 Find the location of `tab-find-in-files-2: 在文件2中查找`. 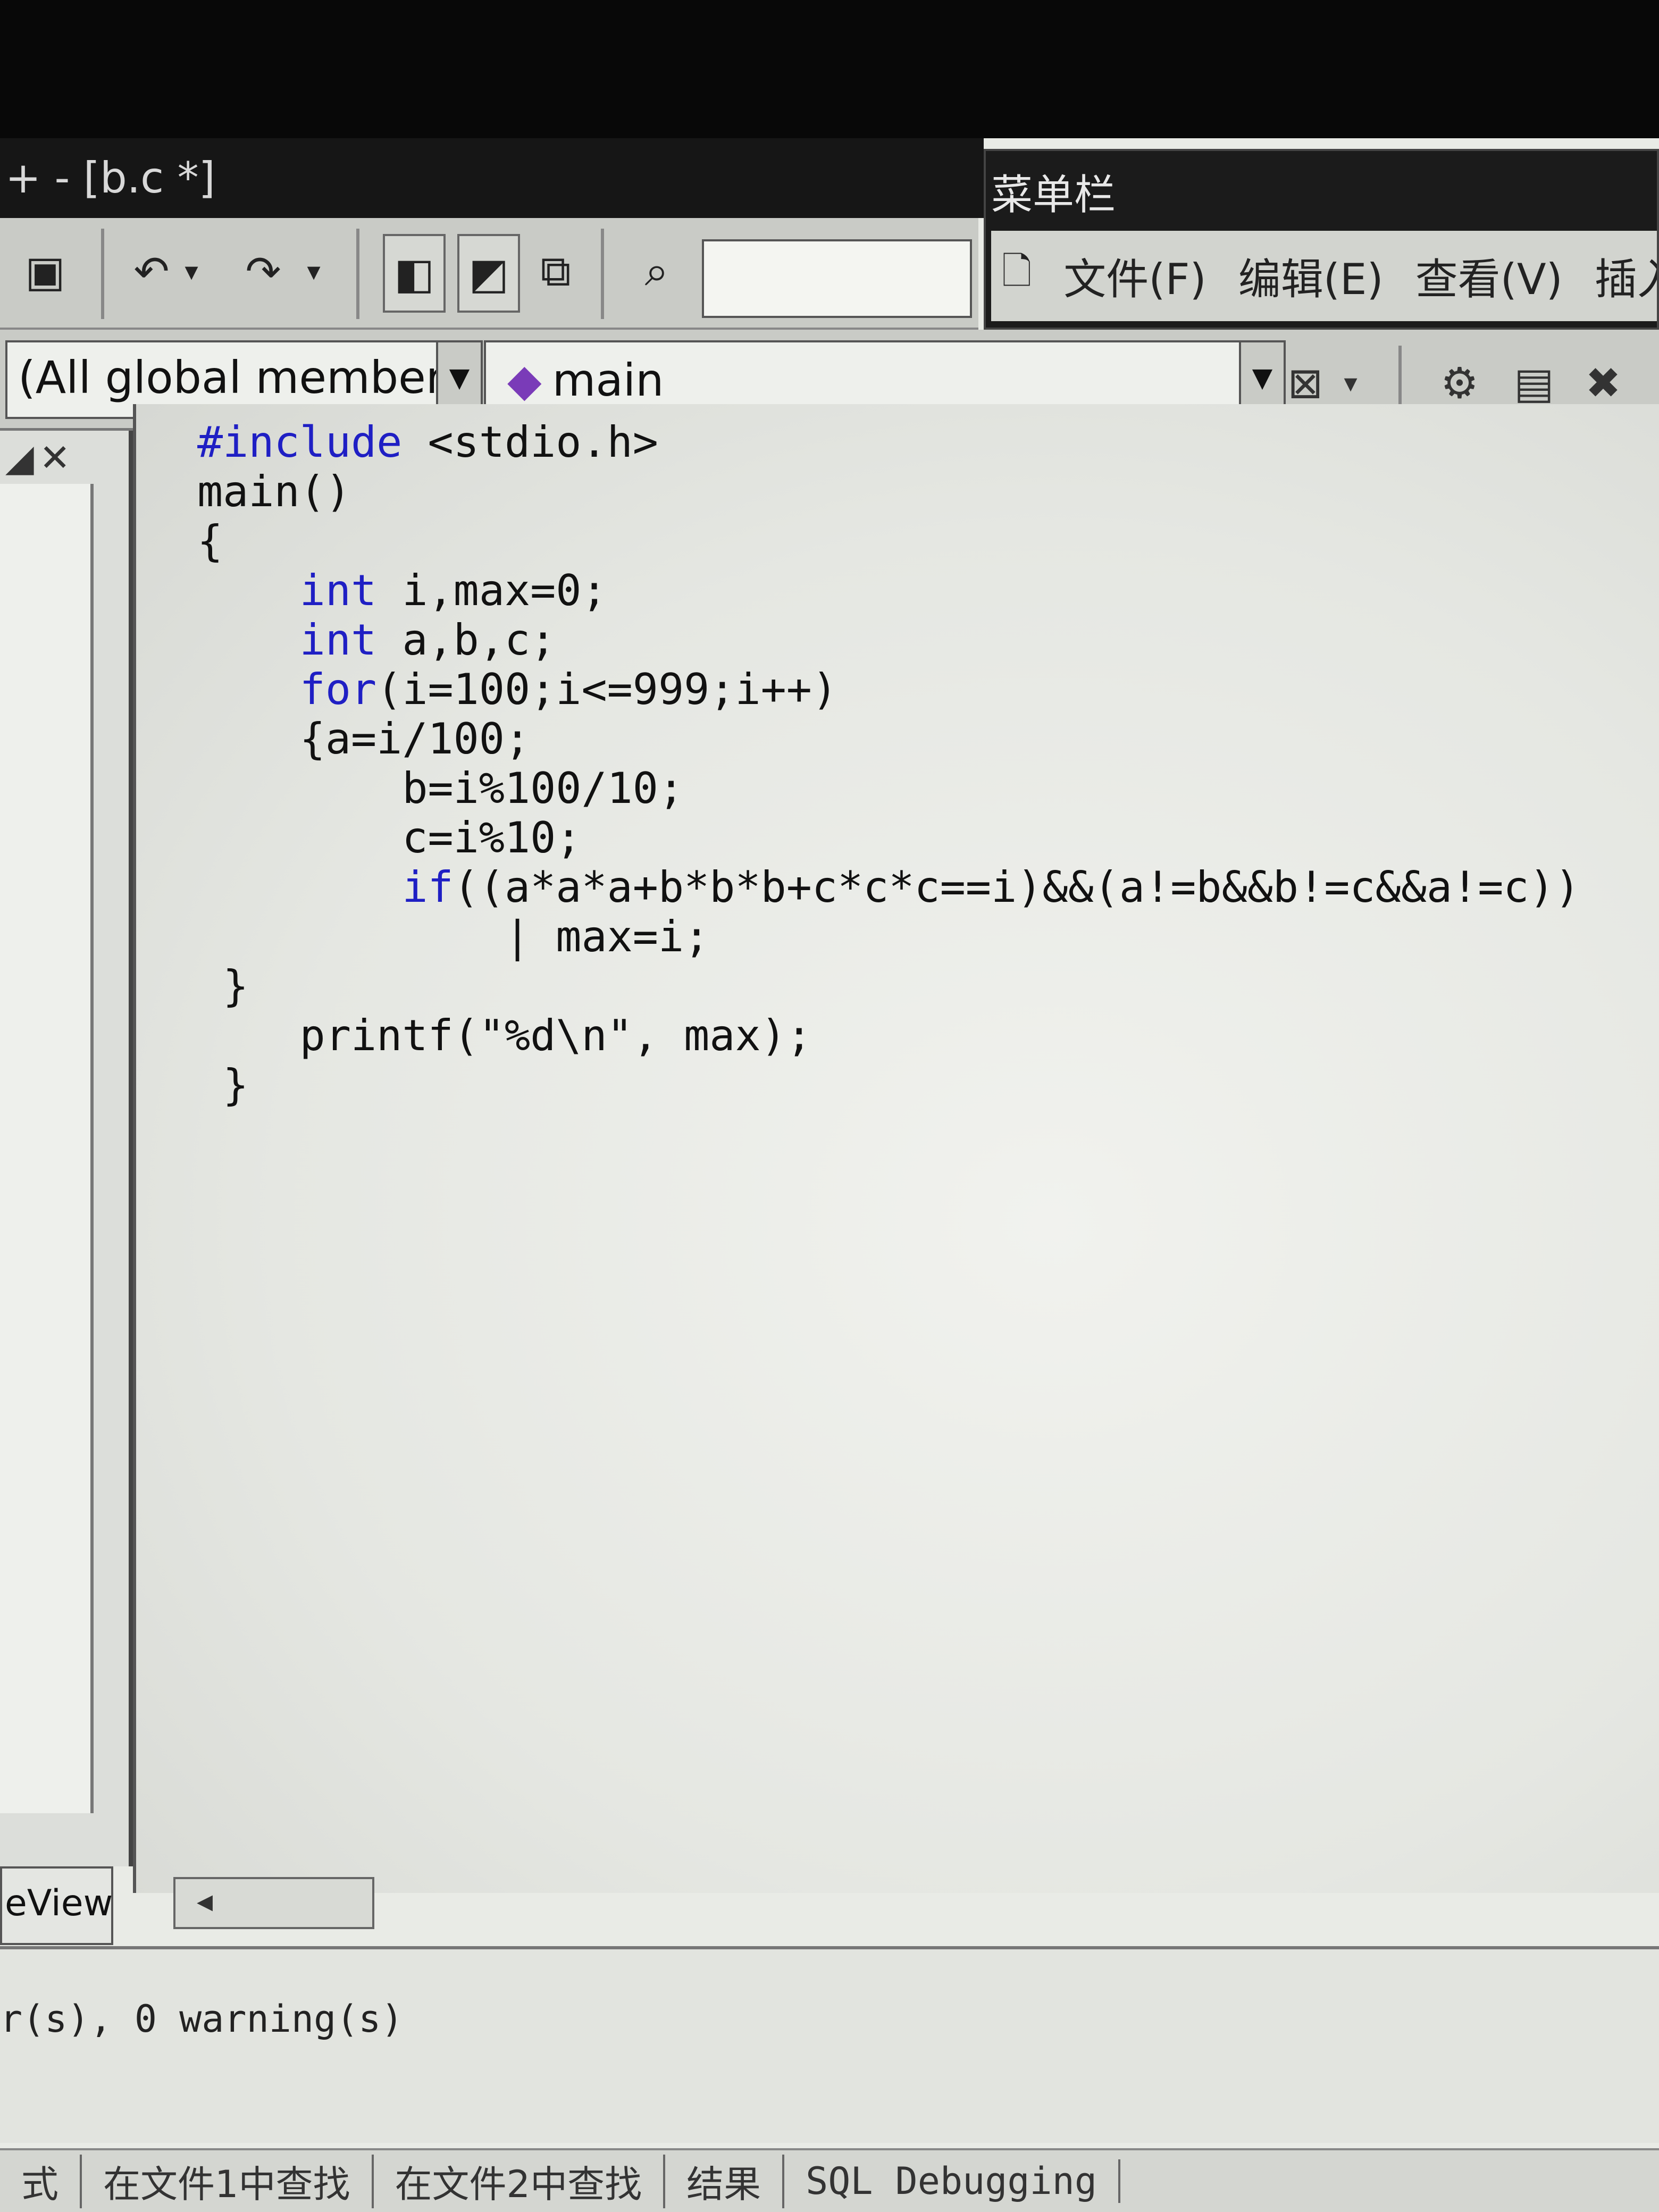

tab-find-in-files-2: 在文件2中查找 is located at coordinates (520, 2181).